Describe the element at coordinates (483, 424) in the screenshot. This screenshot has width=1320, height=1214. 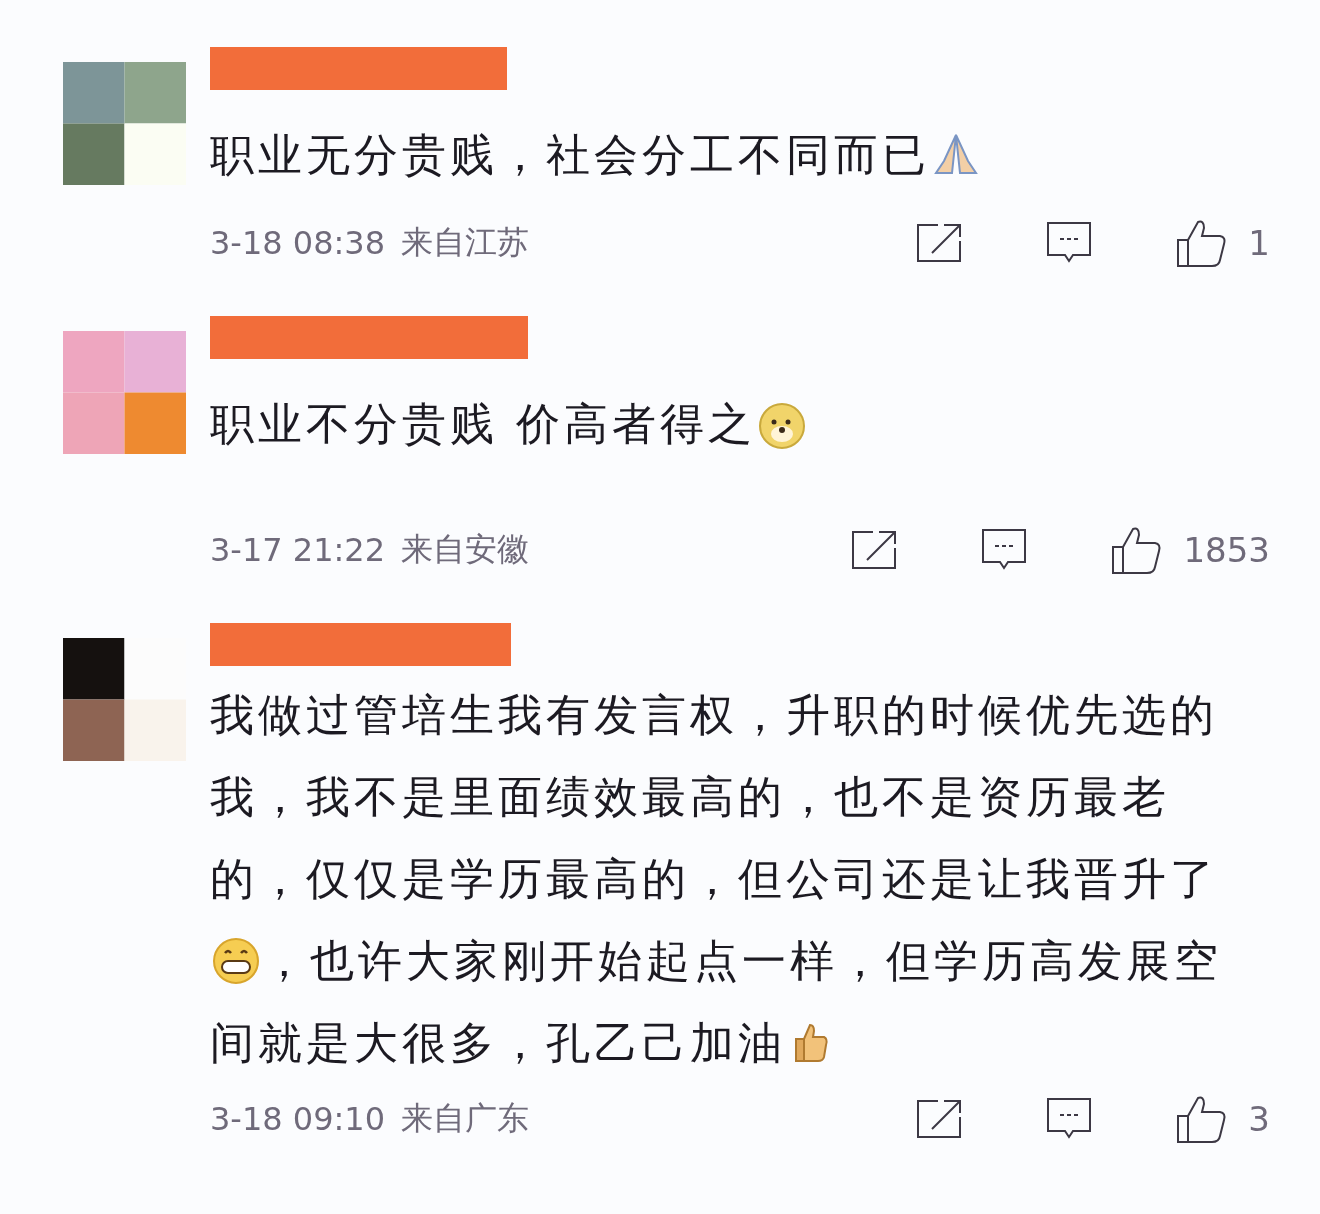
I see `comment-text: 职业不分贵贱 价高者得之` at that location.